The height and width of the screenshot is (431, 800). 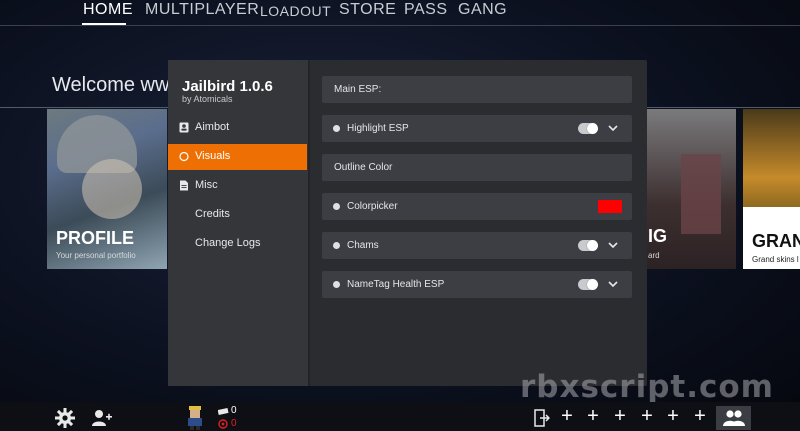 What do you see at coordinates (400, 13) in the screenshot?
I see `top-navigation: HOME MULTIPLAYER LOADOUT STORE PASS GANG` at bounding box center [400, 13].